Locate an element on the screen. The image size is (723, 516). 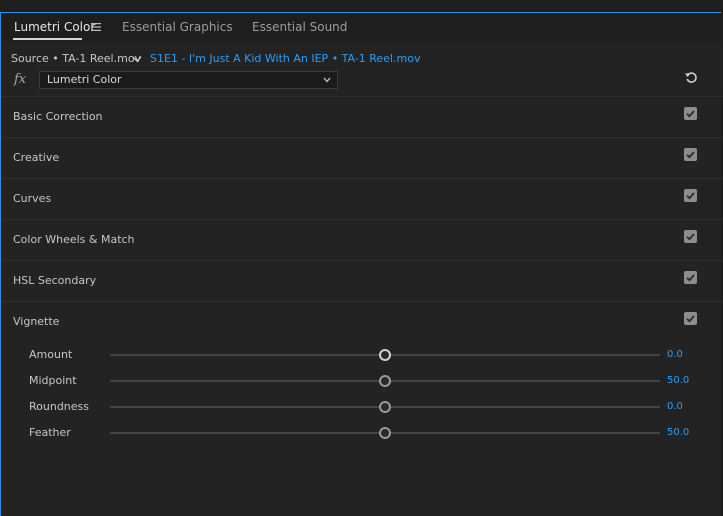
section-title: Basic Correction is located at coordinates (58, 116).